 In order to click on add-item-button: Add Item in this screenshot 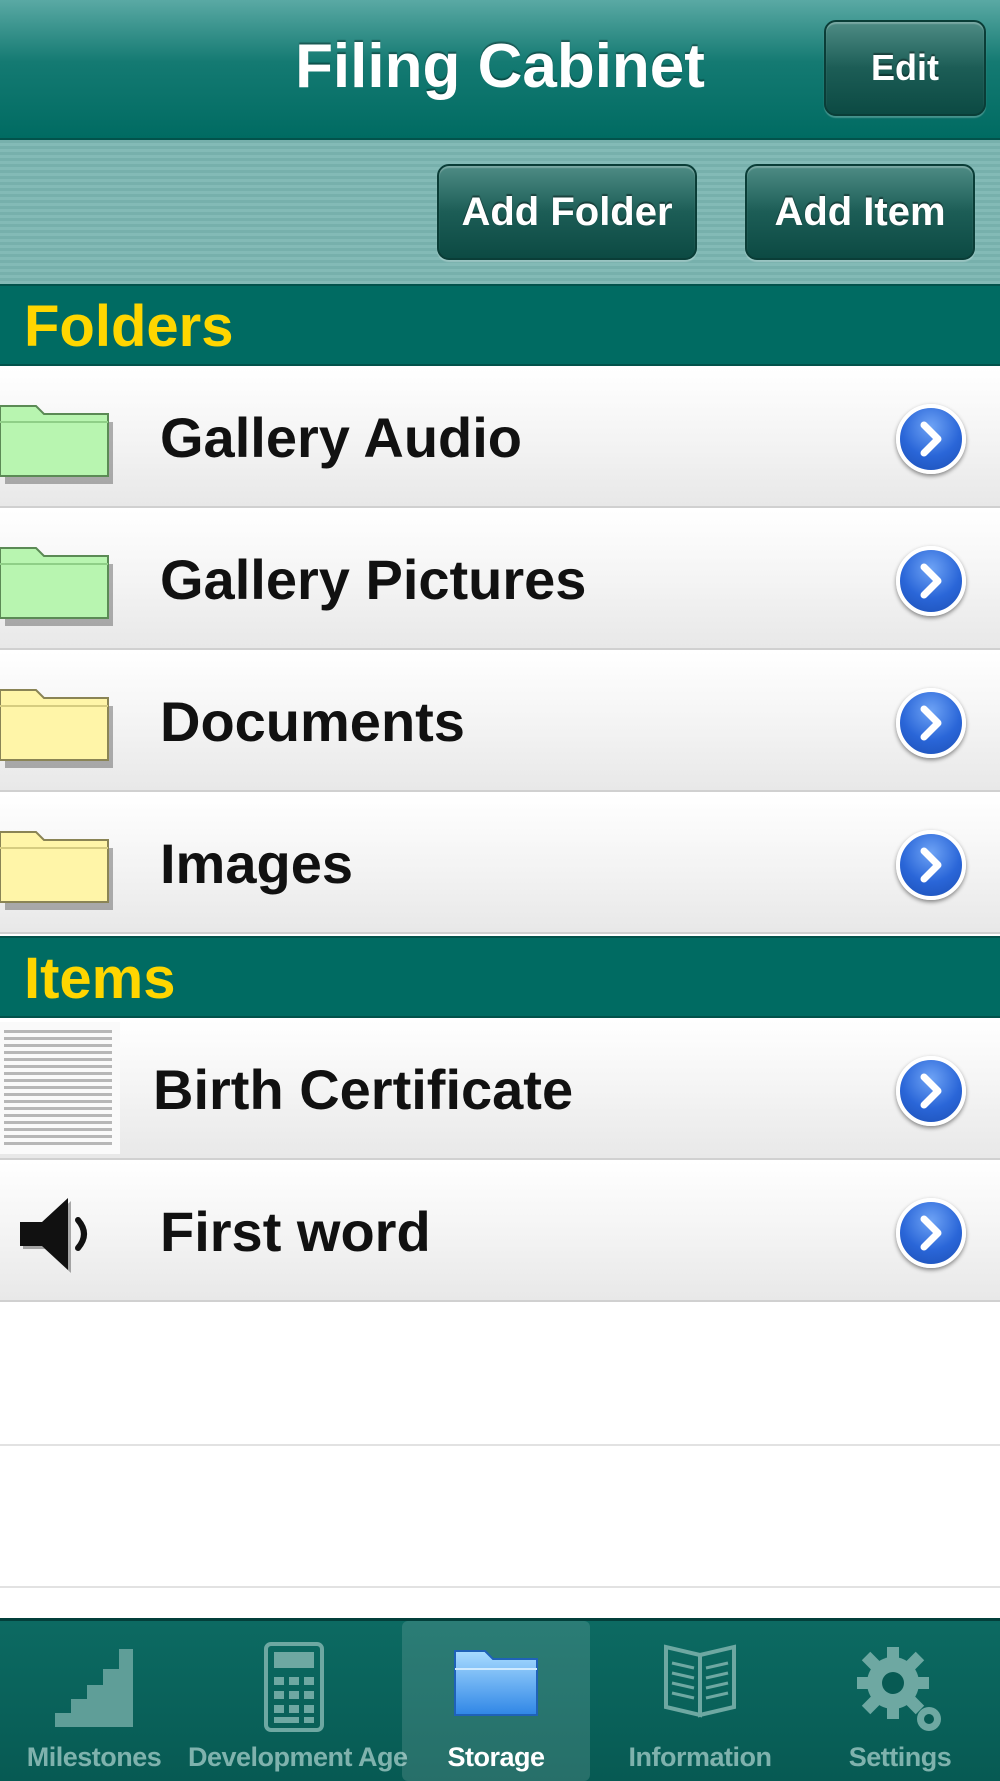, I will do `click(860, 212)`.